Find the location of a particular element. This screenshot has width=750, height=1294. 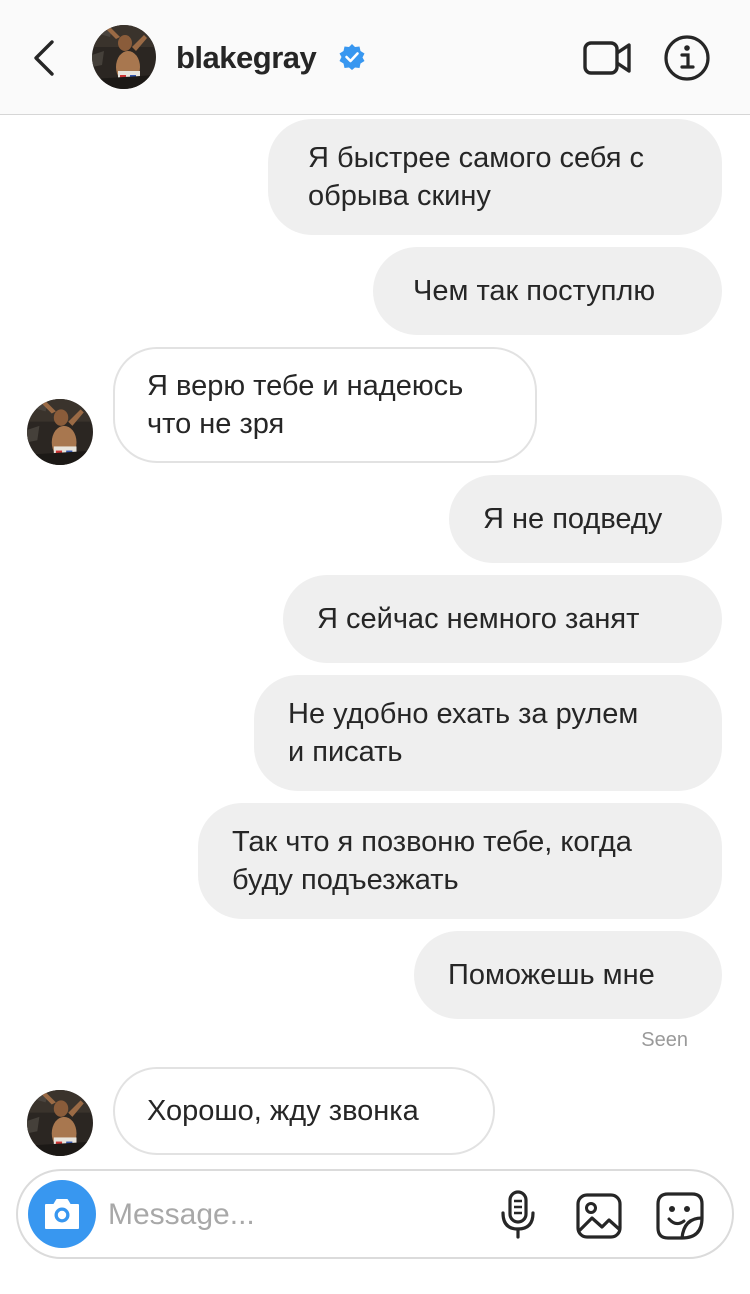

gallery-button is located at coordinates (599, 1216).